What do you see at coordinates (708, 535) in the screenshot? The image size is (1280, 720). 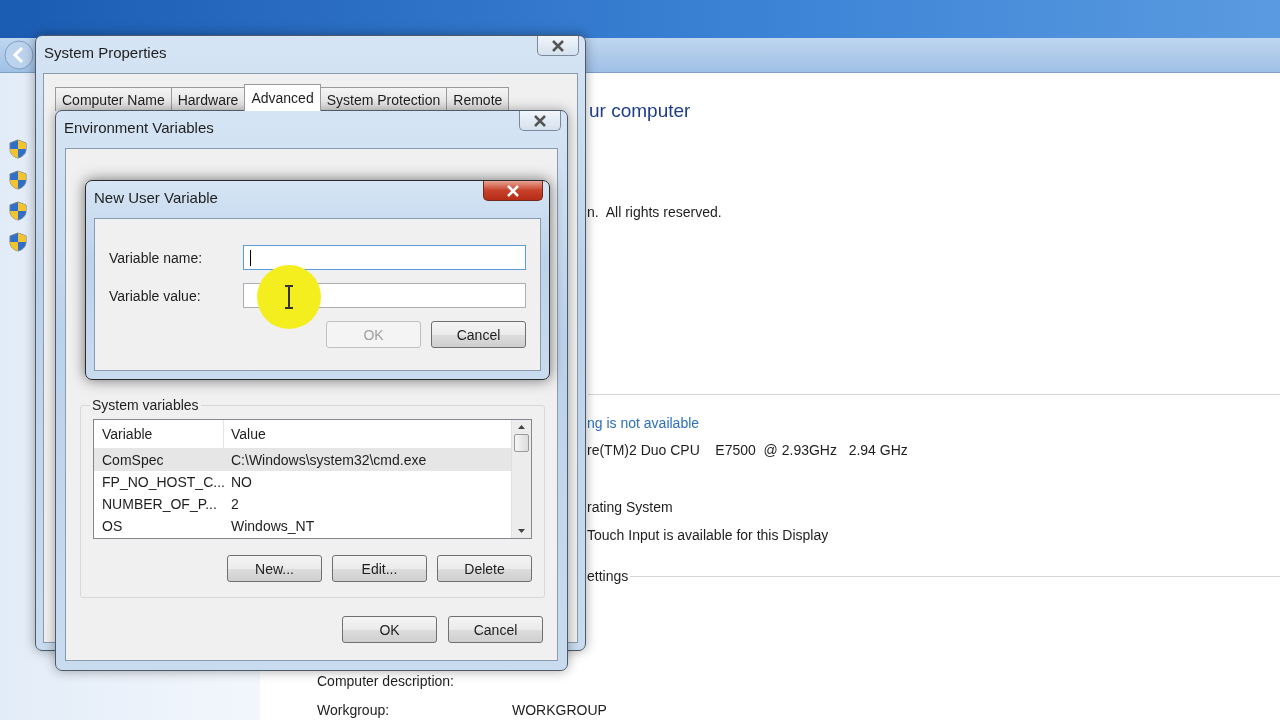 I see `pen-touch-text: Touch Input is available for this Display` at bounding box center [708, 535].